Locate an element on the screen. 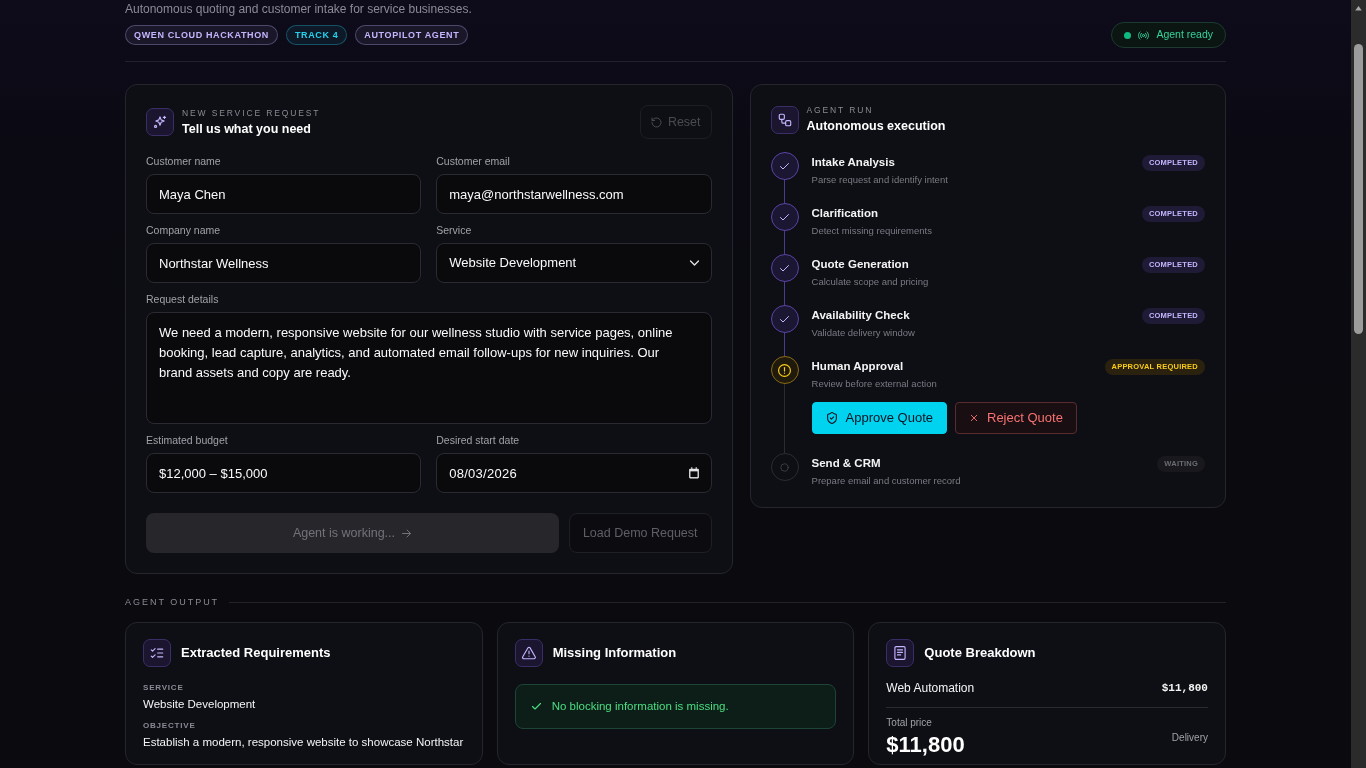 The width and height of the screenshot is (1366, 768). step-description: Validate delivery window is located at coordinates (863, 333).